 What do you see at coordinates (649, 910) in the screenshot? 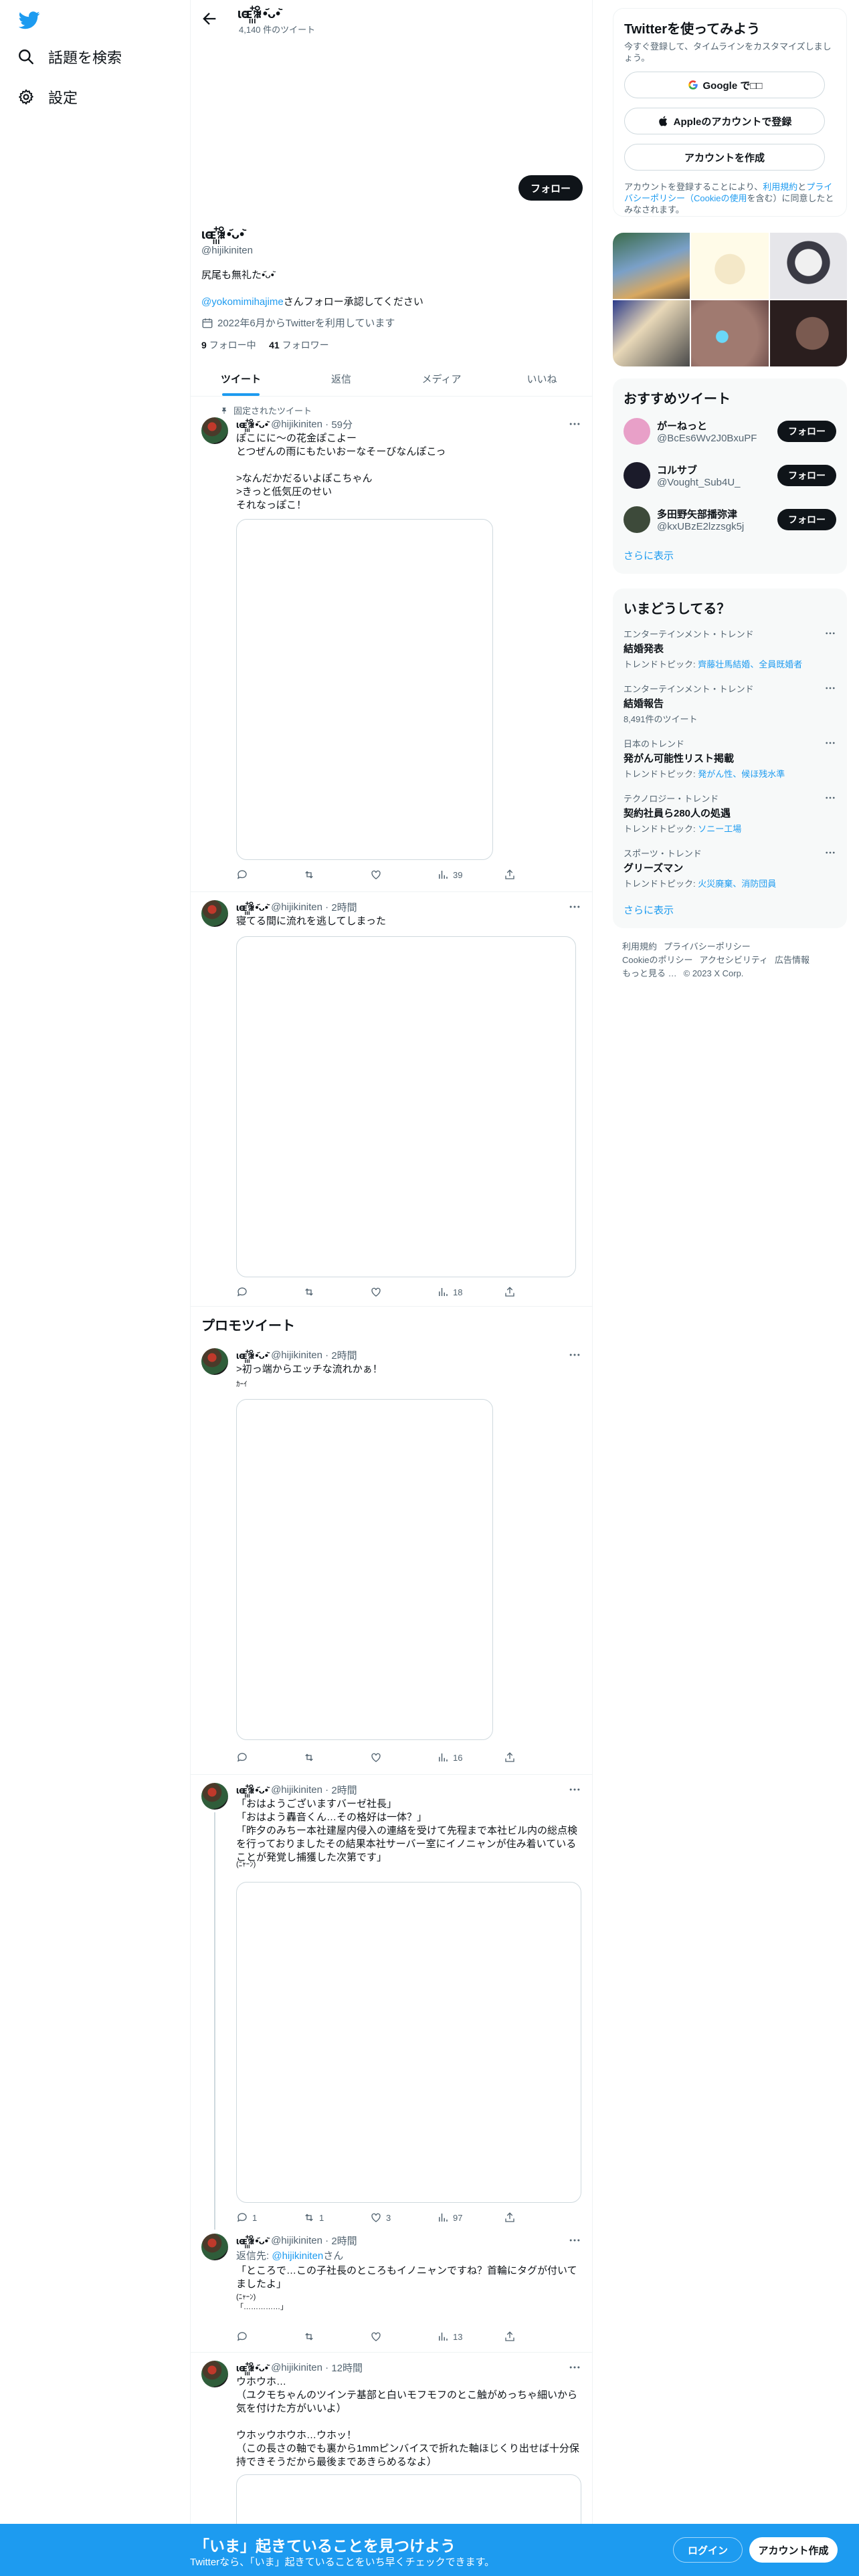
I see `show-more-link: さらに表示` at bounding box center [649, 910].